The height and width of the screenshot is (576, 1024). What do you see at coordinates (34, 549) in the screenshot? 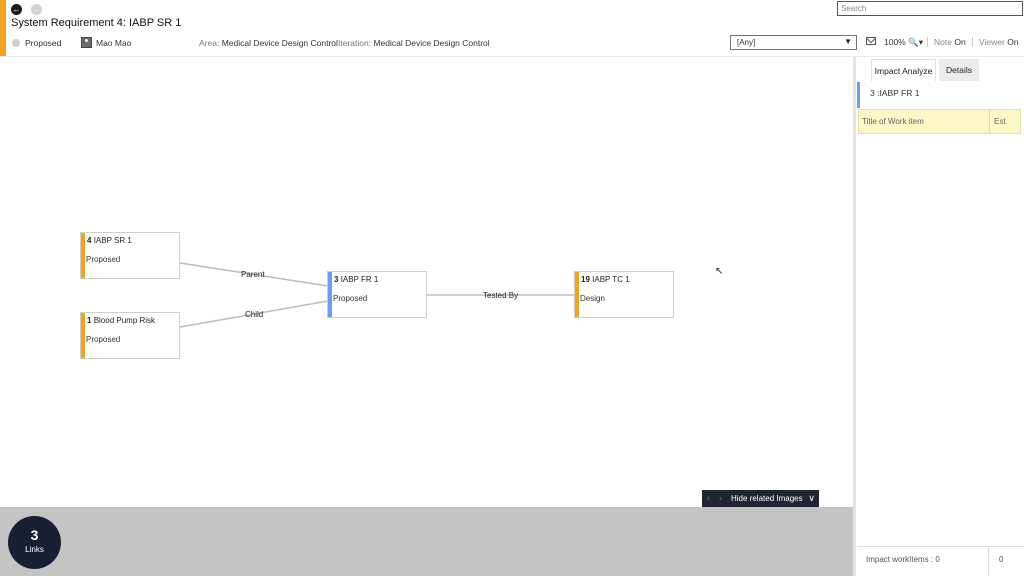
I see `links-label: Links` at bounding box center [34, 549].